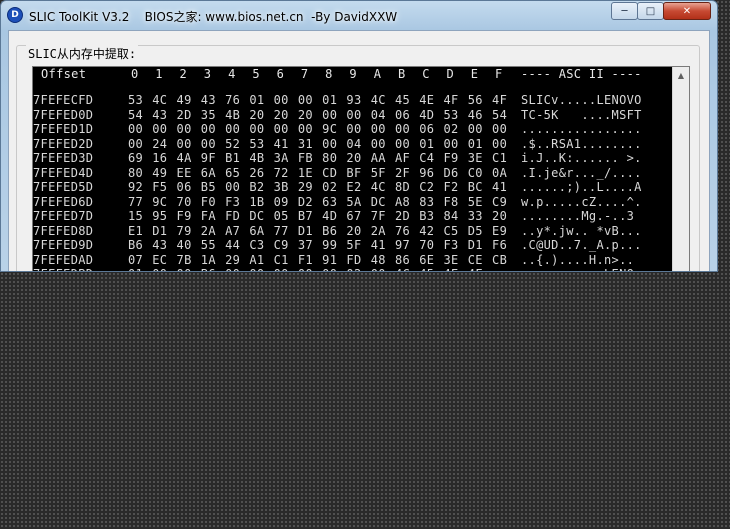  I want to click on row-address: 7FEFED0D, so click(63, 114).